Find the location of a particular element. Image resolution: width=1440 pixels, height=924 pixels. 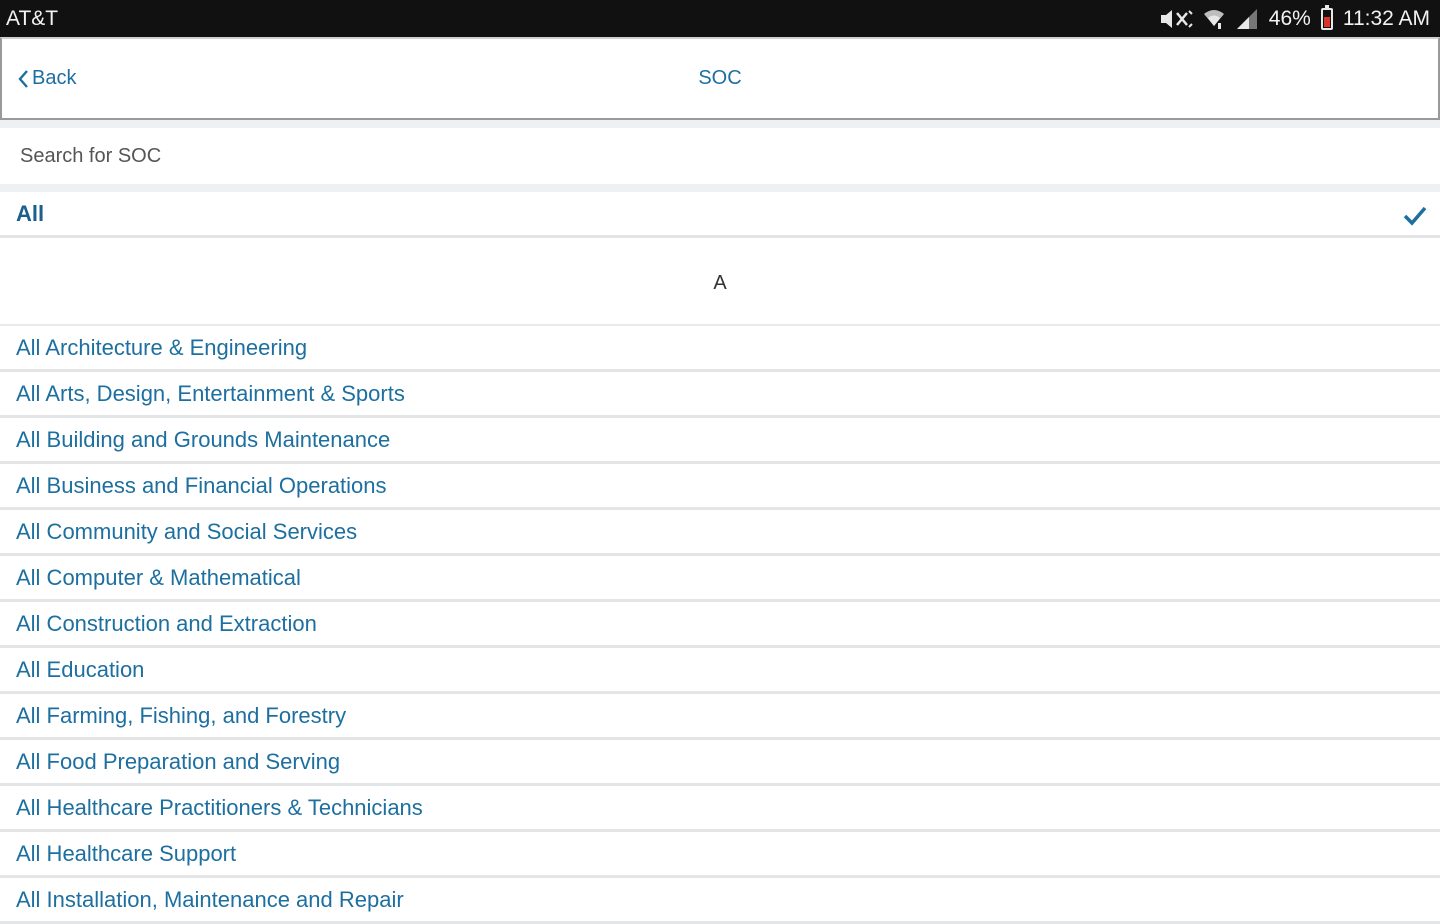

nav-bar: Back SOC is located at coordinates (720, 78).